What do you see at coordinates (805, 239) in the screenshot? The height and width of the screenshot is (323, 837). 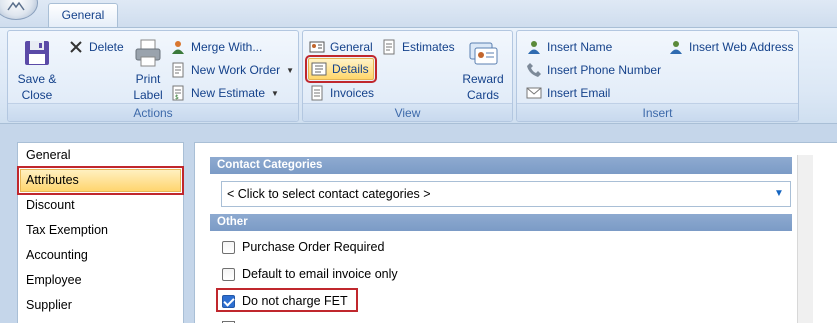 I see `vertical-scrollbar` at bounding box center [805, 239].